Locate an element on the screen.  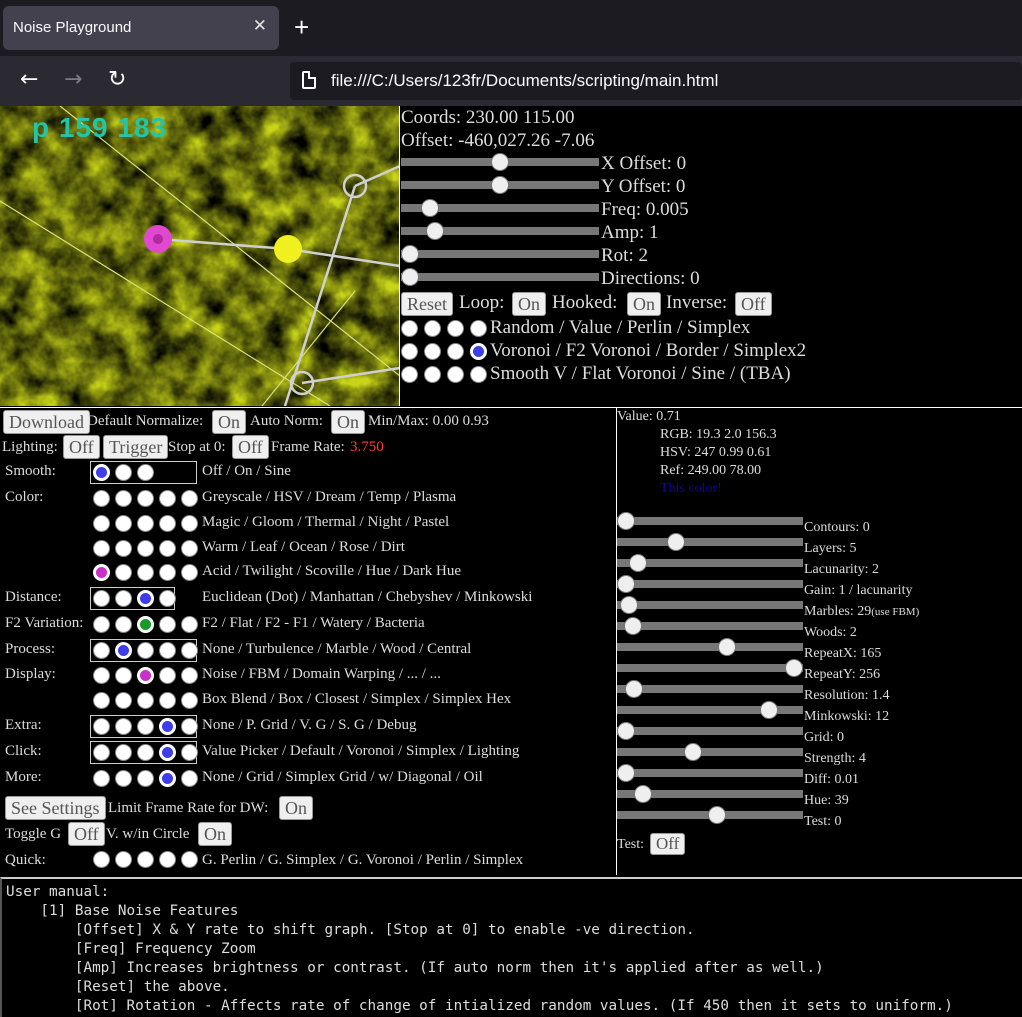
noise-canvas: p 159 183 is located at coordinates (200, 256).